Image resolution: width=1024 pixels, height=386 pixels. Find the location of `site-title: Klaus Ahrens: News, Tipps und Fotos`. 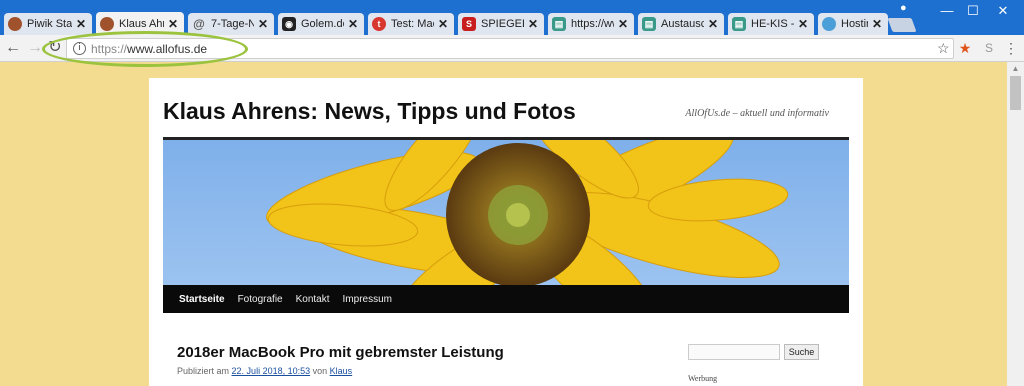

site-title: Klaus Ahrens: News, Tipps und Fotos is located at coordinates (369, 111).